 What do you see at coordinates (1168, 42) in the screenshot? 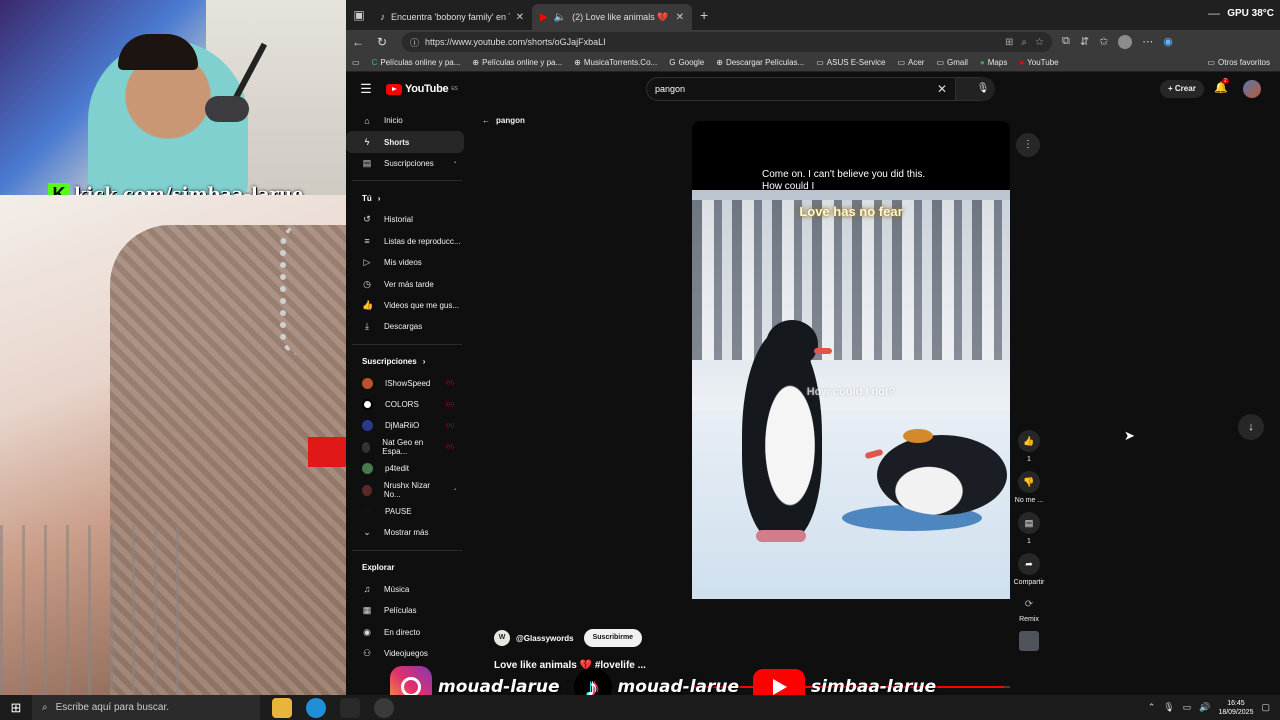
I see `copilot-icon: ◉` at bounding box center [1168, 42].